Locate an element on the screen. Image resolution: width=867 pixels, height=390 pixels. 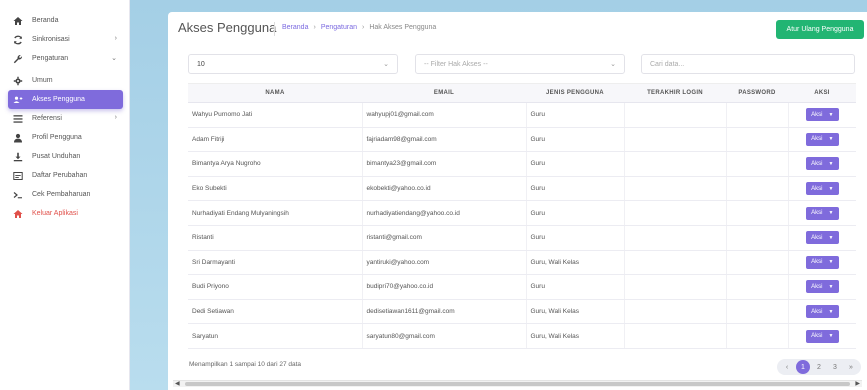
sidebar-item-pengaturan: Pengaturan ⌄ is located at coordinates (65, 58).